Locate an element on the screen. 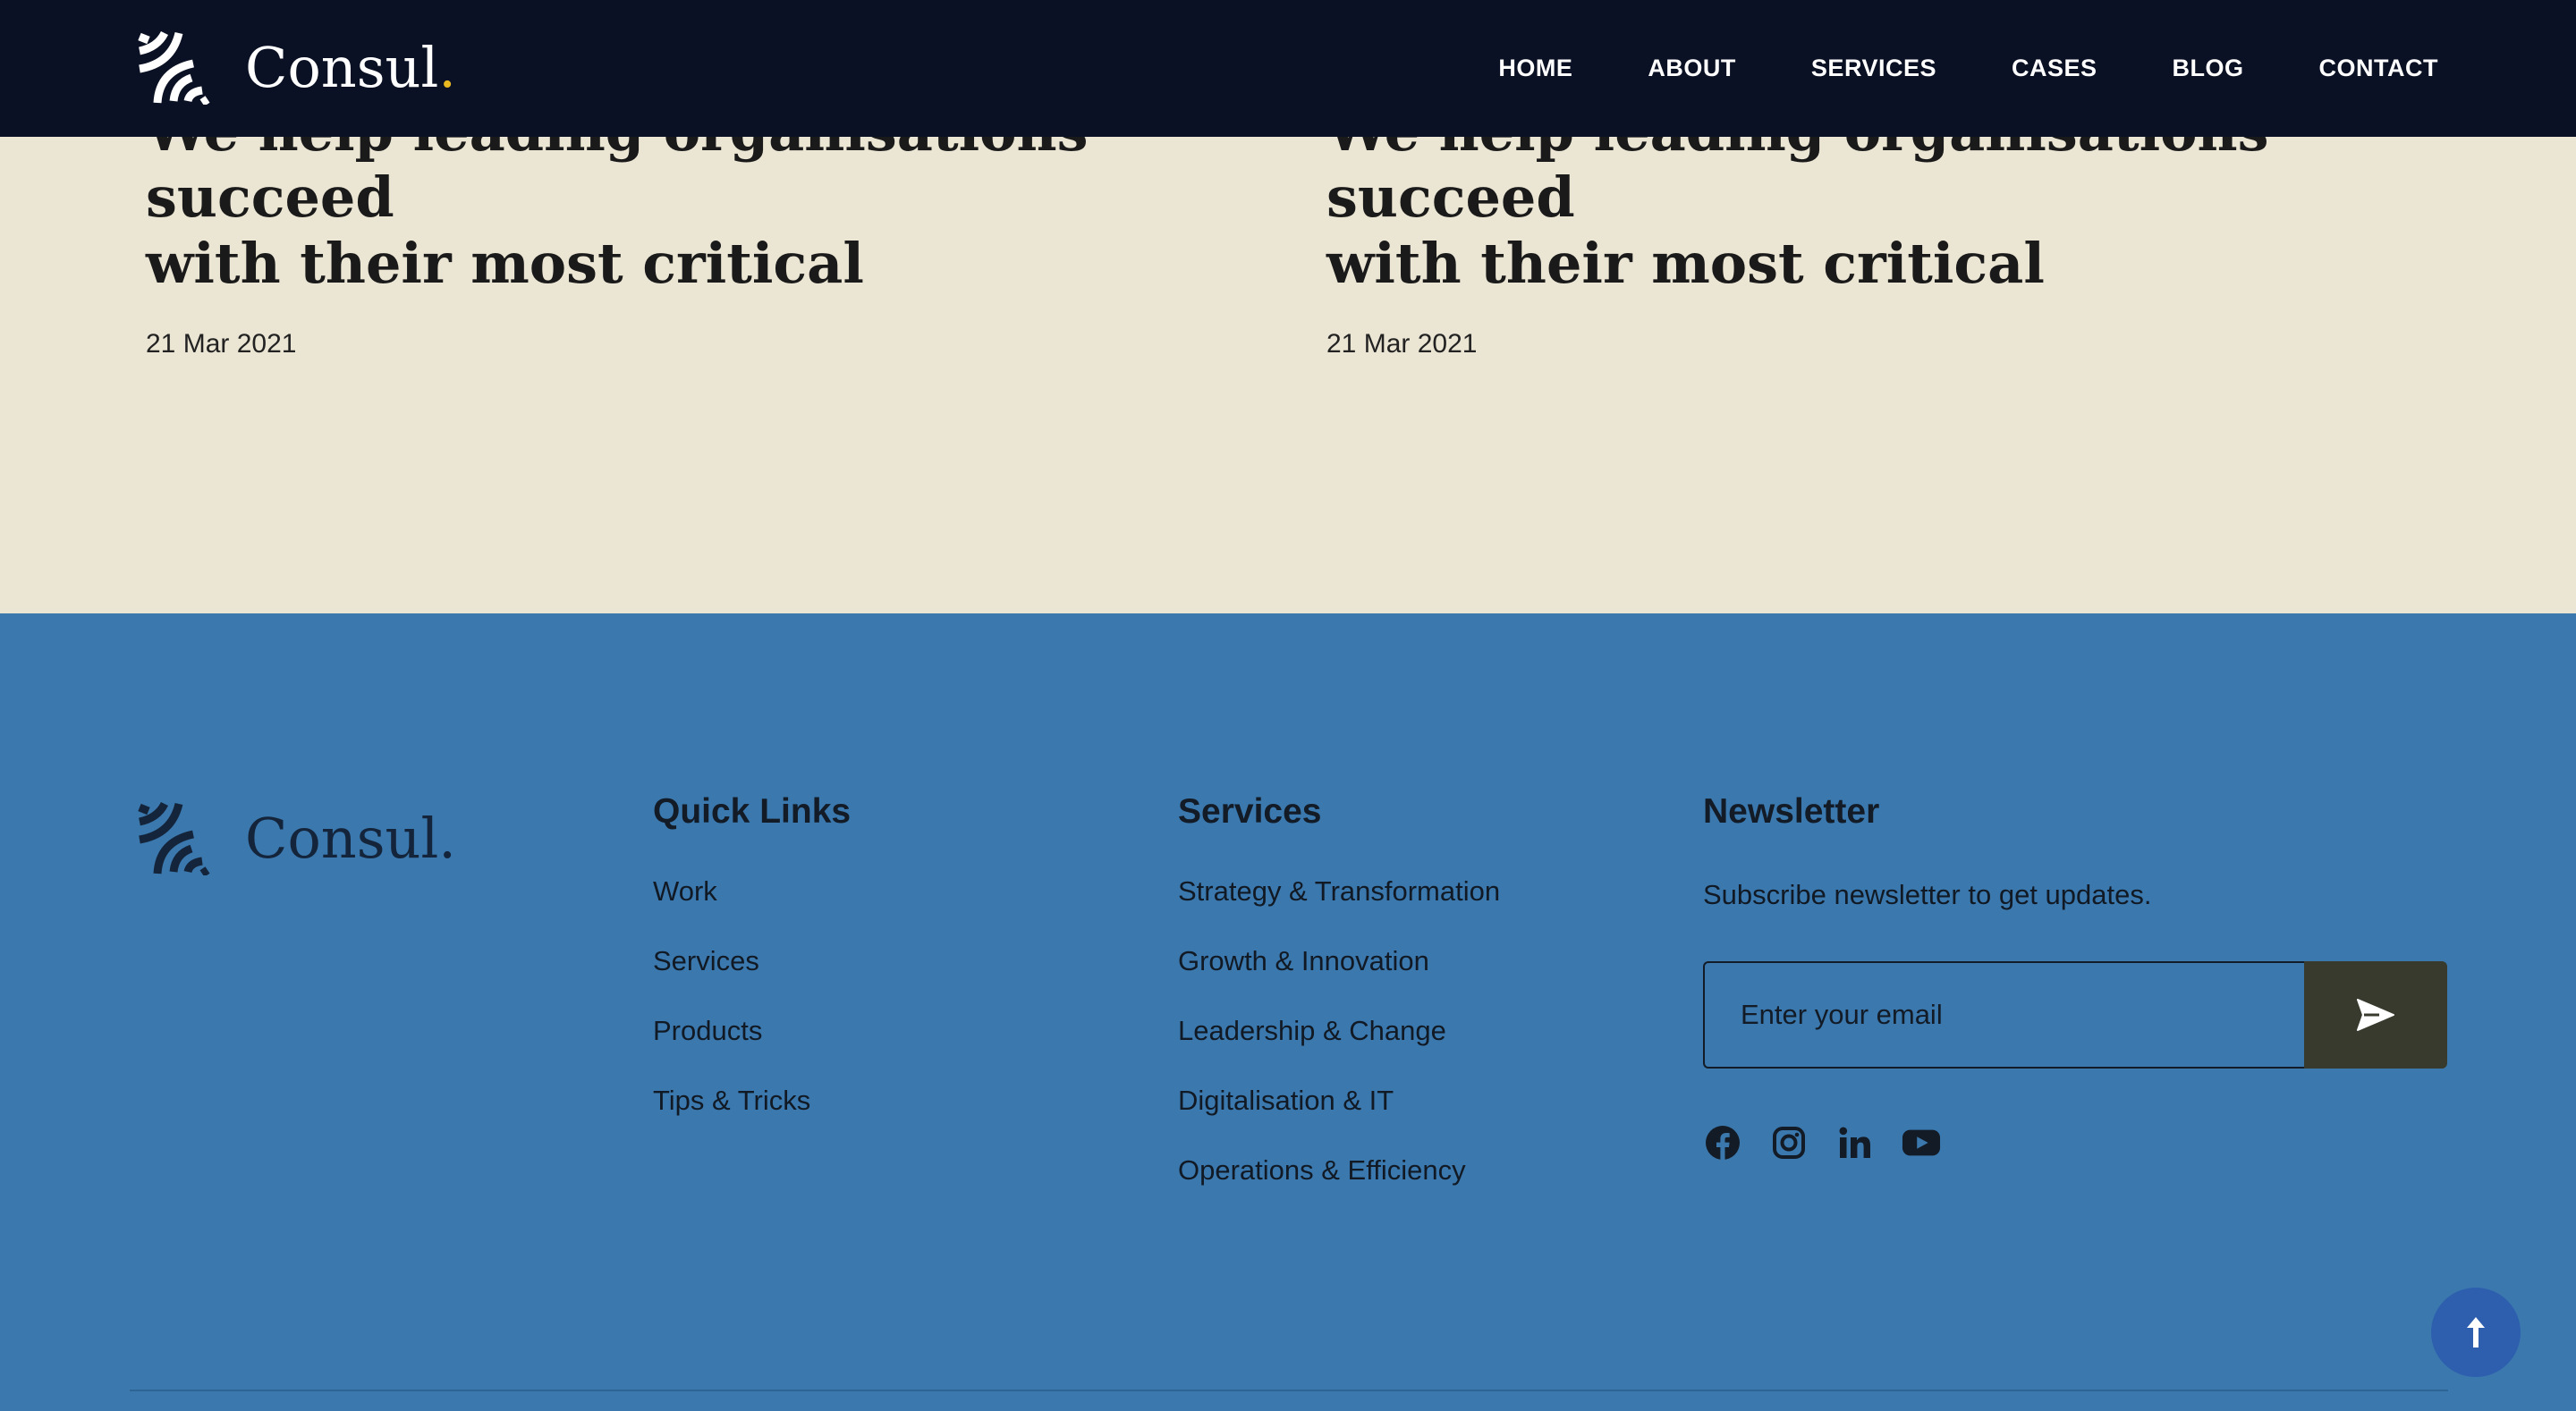 The height and width of the screenshot is (1411, 2576). quick-links-list: Work Services Products Tips & Tricks is located at coordinates (752, 1016).